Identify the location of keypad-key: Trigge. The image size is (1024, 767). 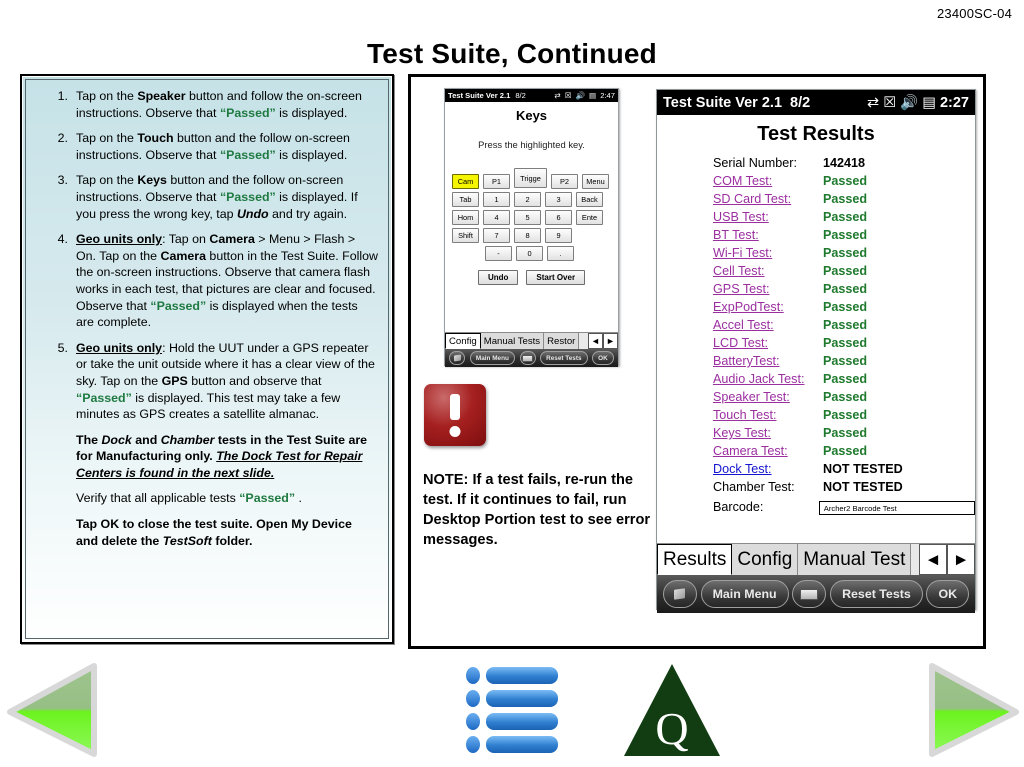
(530, 178).